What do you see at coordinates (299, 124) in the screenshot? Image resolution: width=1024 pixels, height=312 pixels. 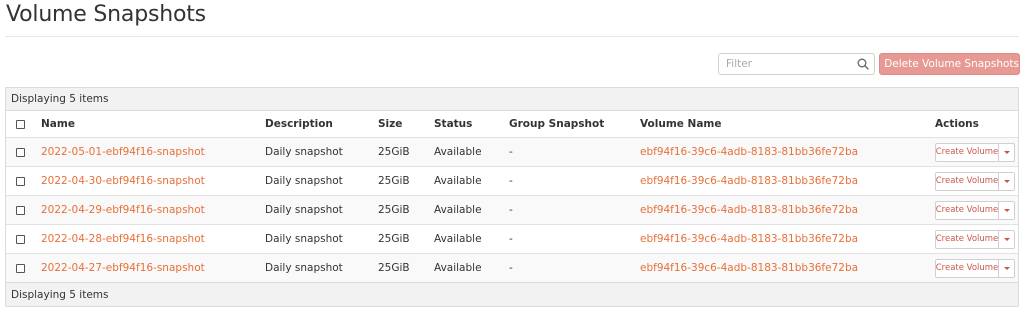 I see `column-header-description: Description` at bounding box center [299, 124].